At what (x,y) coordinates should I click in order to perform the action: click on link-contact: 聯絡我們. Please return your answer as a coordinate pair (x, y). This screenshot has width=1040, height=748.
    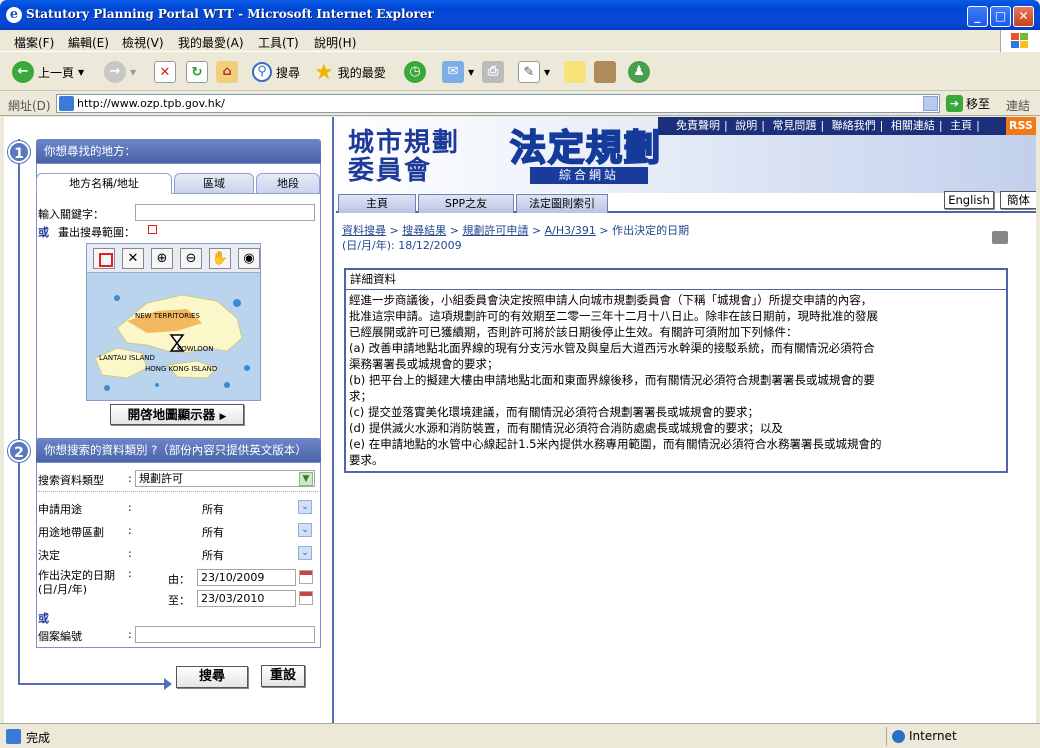
    Looking at the image, I should click on (854, 125).